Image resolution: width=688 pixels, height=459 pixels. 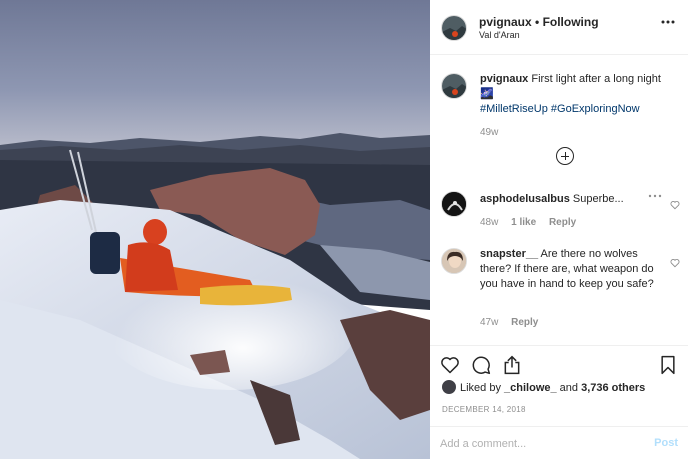 What do you see at coordinates (499, 35) in the screenshot?
I see `post-location: Val d'Aran` at bounding box center [499, 35].